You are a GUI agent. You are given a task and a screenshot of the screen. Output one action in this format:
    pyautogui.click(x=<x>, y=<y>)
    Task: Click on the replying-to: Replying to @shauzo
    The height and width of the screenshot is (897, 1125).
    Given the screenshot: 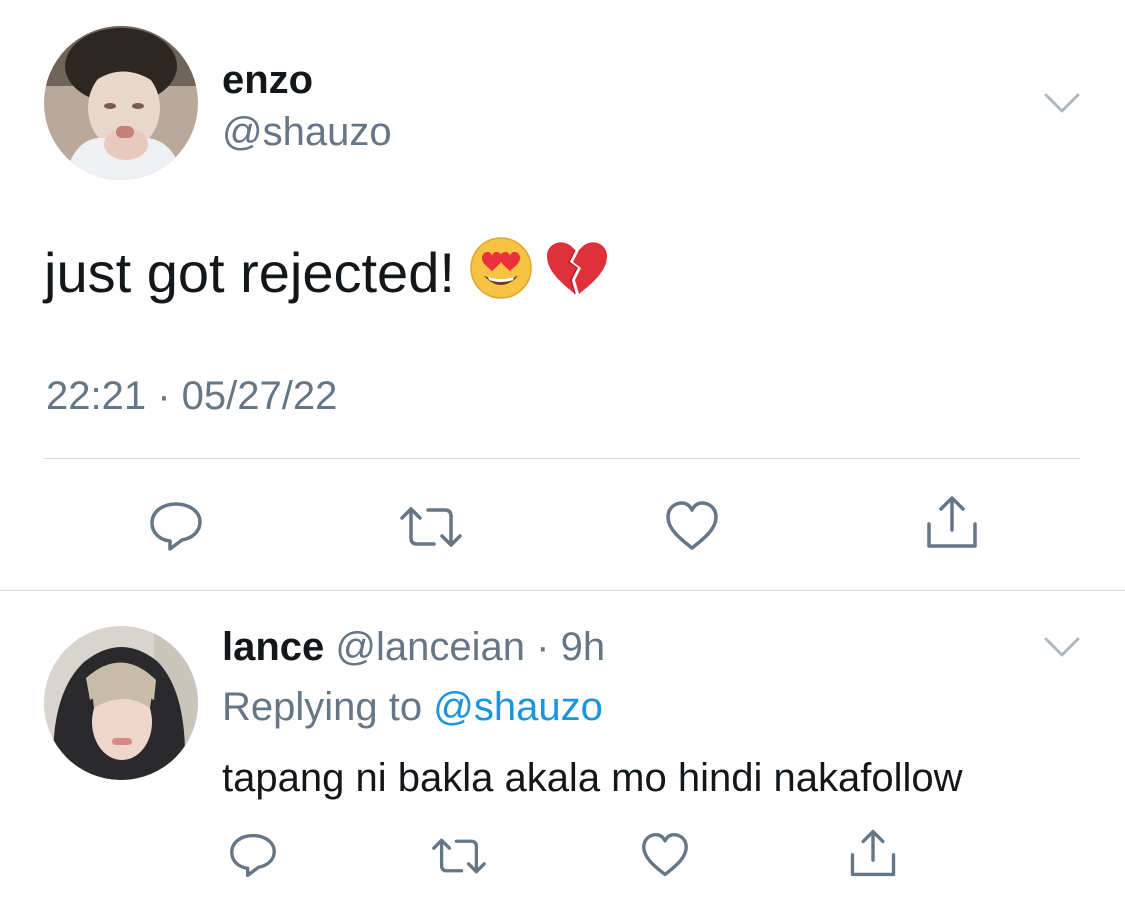 What is the action you would take?
    pyautogui.click(x=412, y=707)
    